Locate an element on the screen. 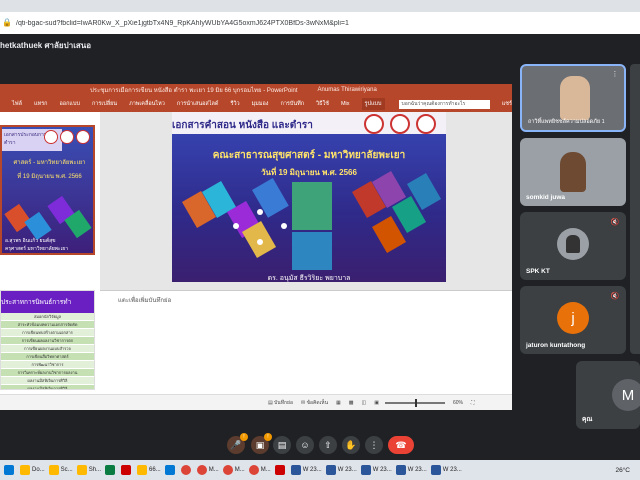 The width and height of the screenshot is (640, 480). participant-tile: 🔇 SPK KT is located at coordinates (573, 246).